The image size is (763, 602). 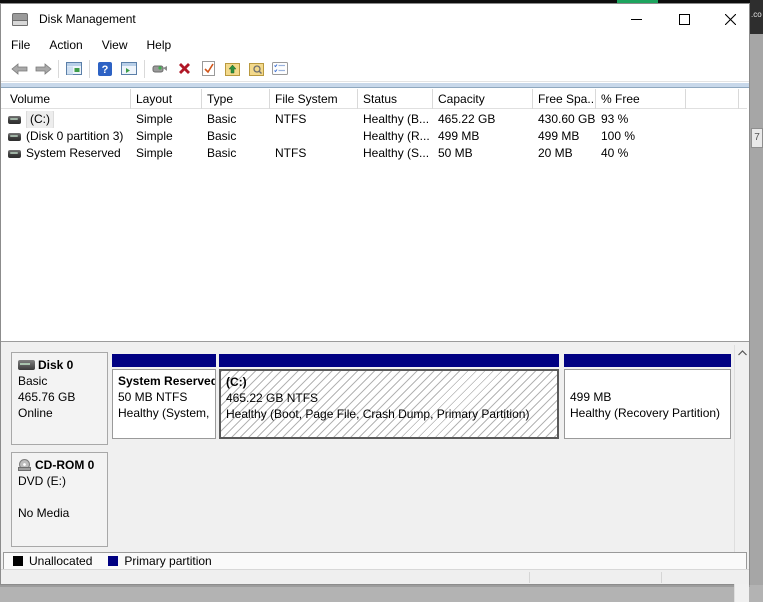 I want to click on legend-bar: Unallocated Primary partition, so click(x=375, y=561).